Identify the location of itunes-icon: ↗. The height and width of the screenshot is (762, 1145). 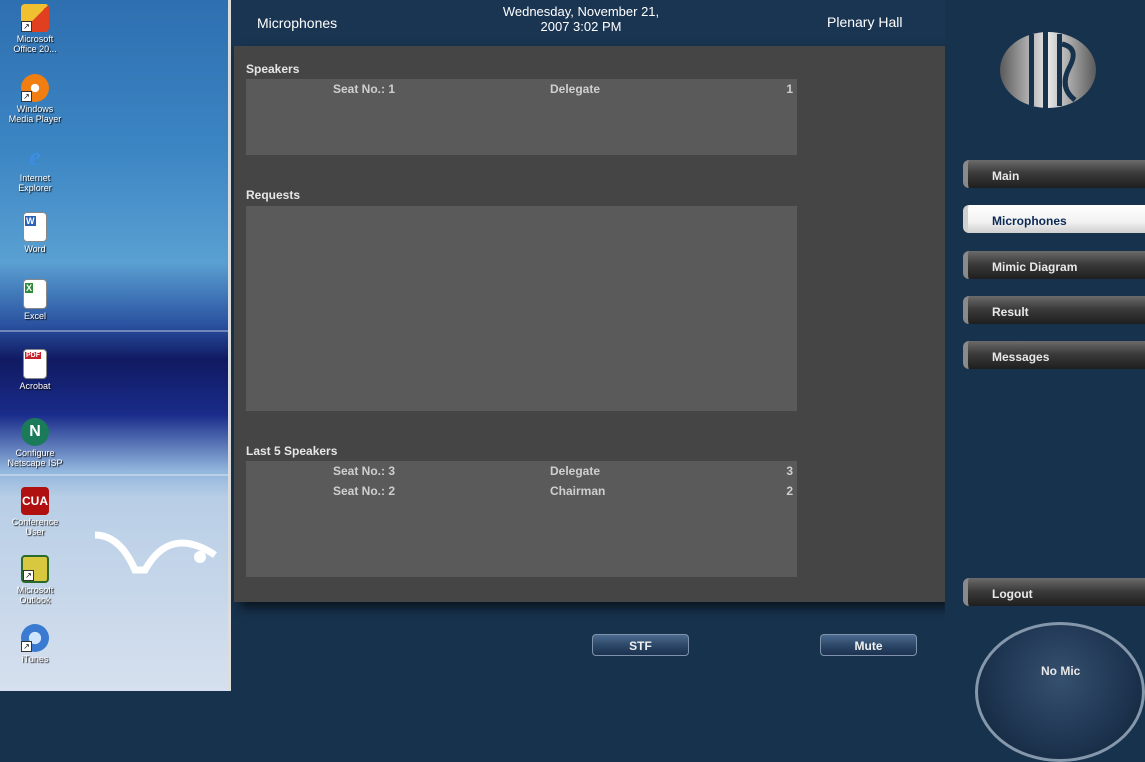
(35, 638).